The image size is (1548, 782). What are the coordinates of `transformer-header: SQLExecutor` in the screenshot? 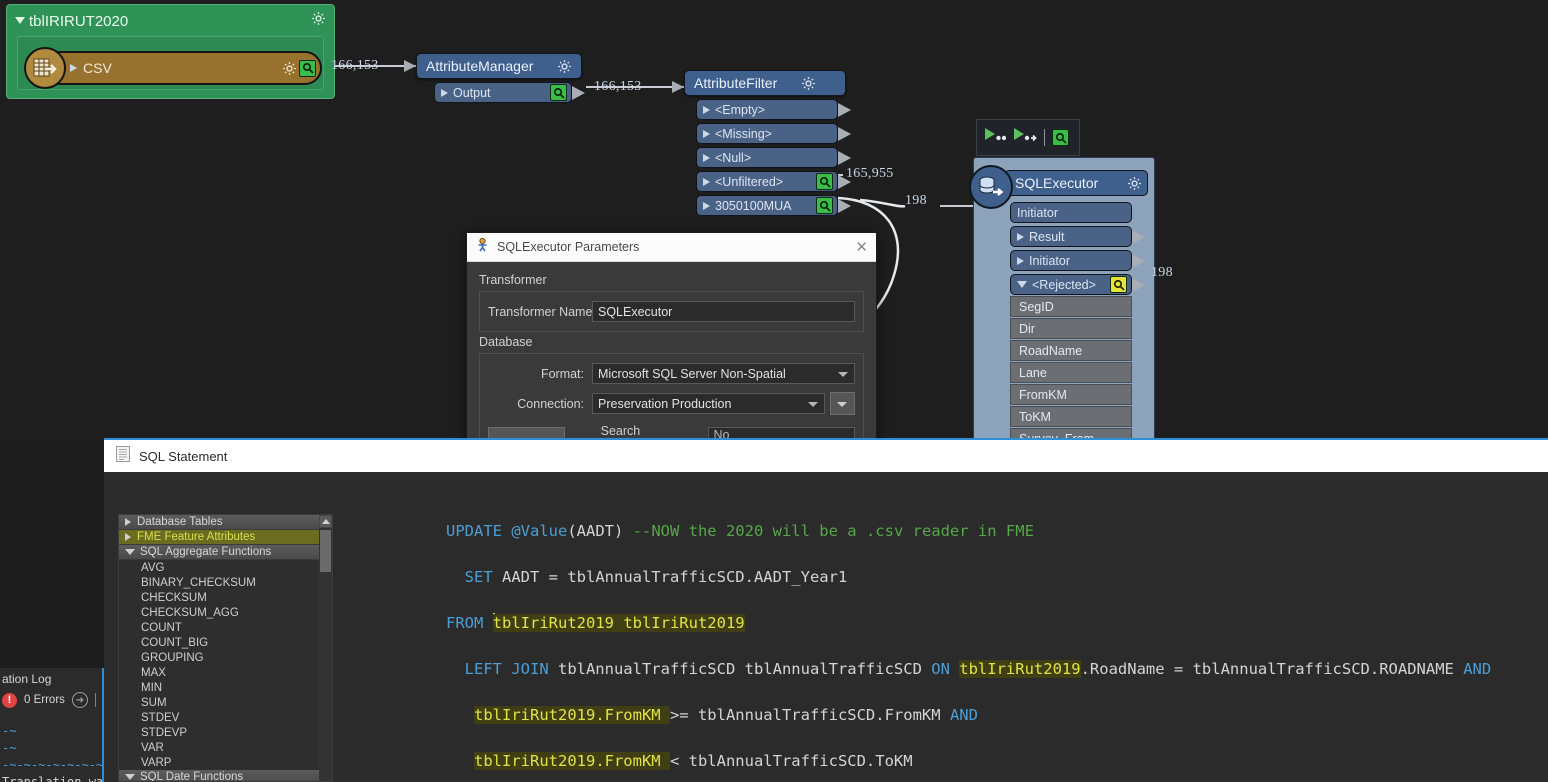 It's located at (1076, 183).